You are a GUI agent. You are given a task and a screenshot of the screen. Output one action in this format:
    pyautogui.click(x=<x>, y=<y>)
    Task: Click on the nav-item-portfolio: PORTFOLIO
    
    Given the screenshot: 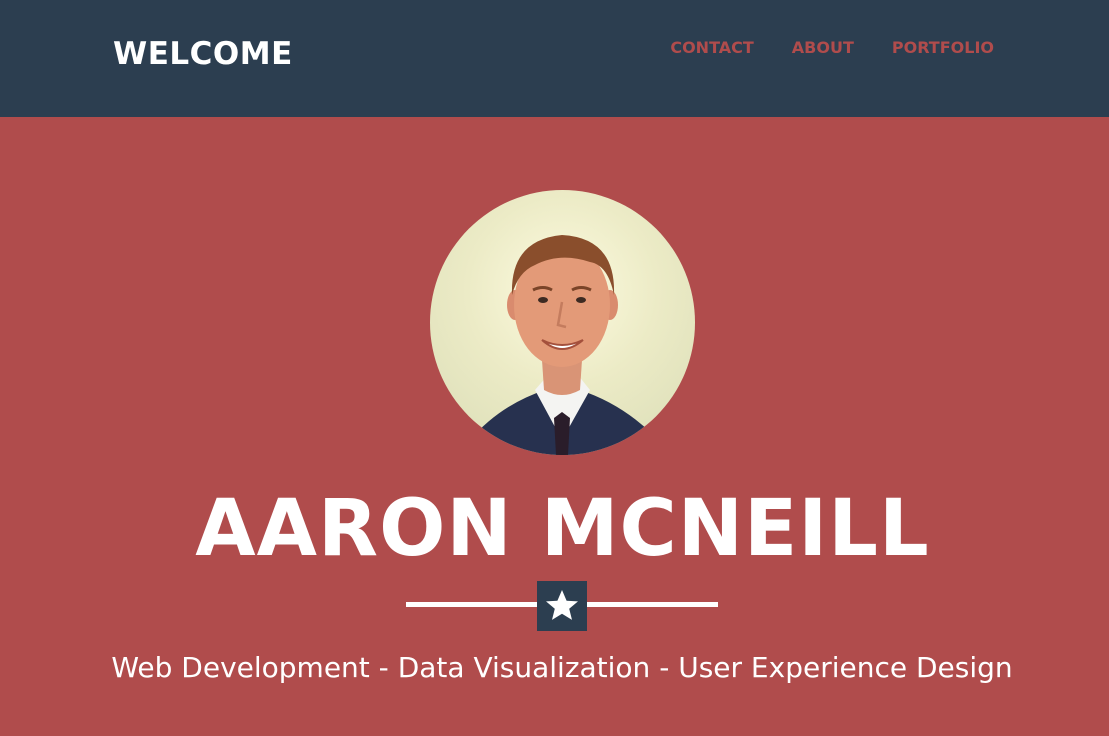 What is the action you would take?
    pyautogui.click(x=943, y=48)
    